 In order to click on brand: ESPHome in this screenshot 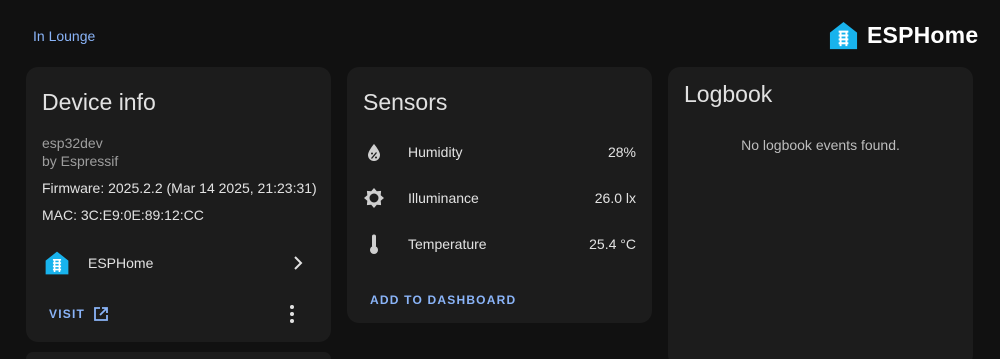, I will do `click(903, 35)`.